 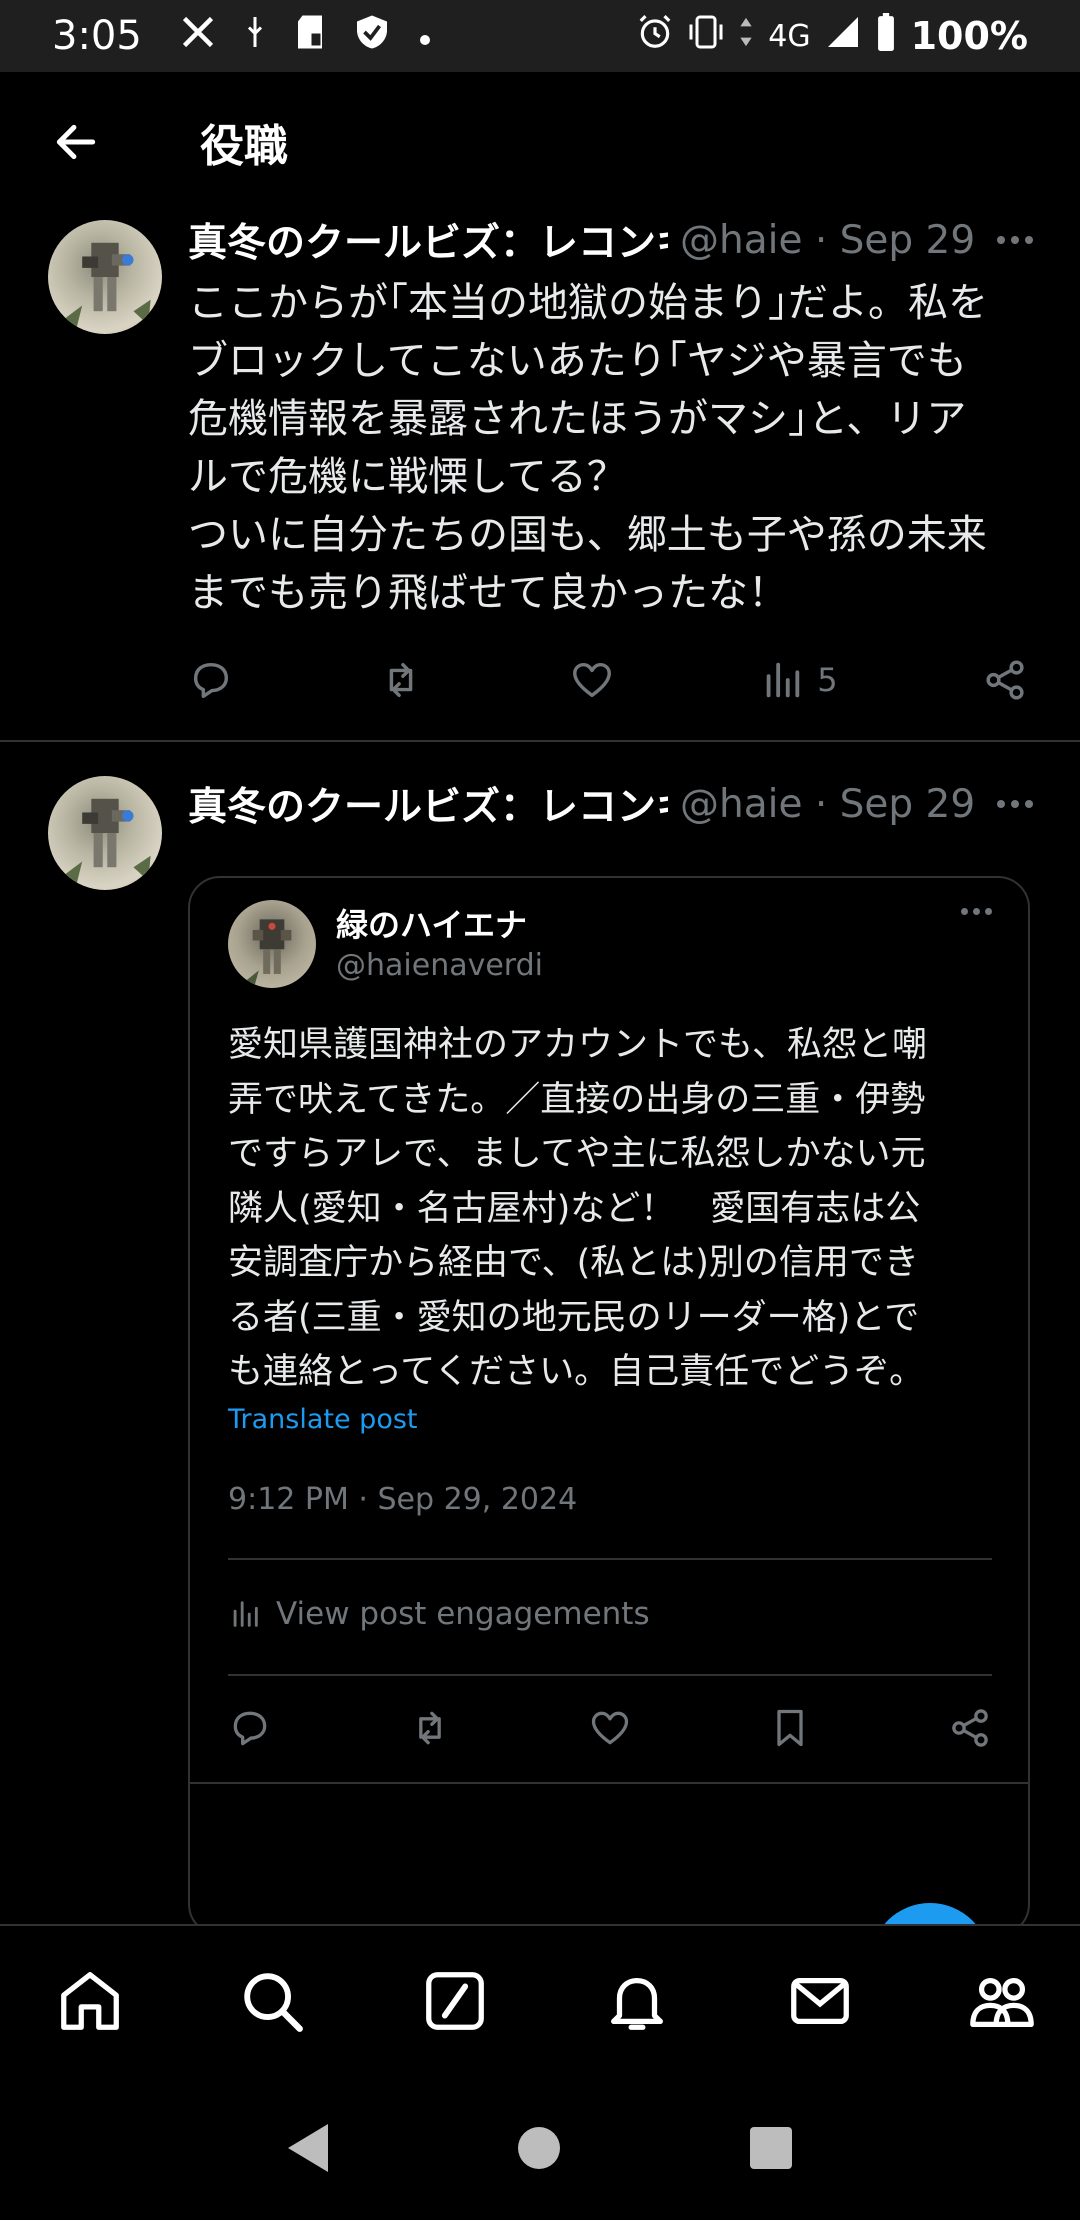 I want to click on translate-link: Translate post, so click(x=323, y=1419).